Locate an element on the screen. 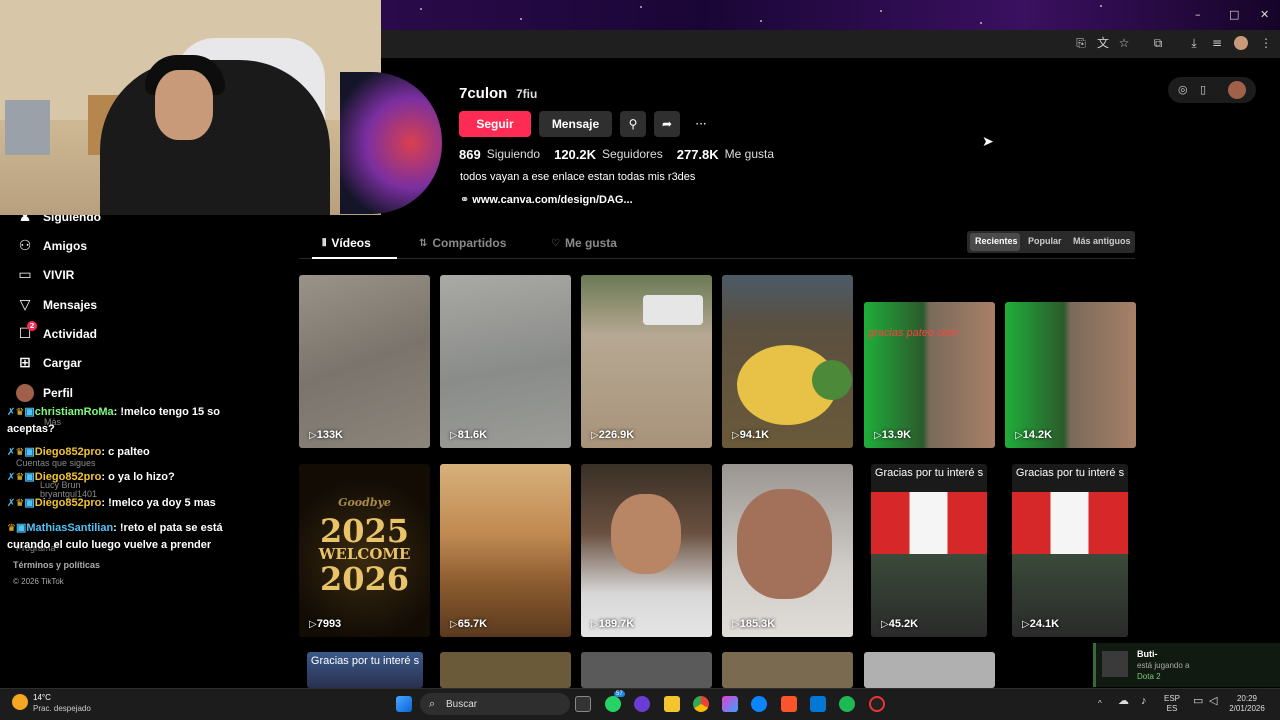  sidebar-item-activity: ☐ 2 Actividad is located at coordinates (57, 333).